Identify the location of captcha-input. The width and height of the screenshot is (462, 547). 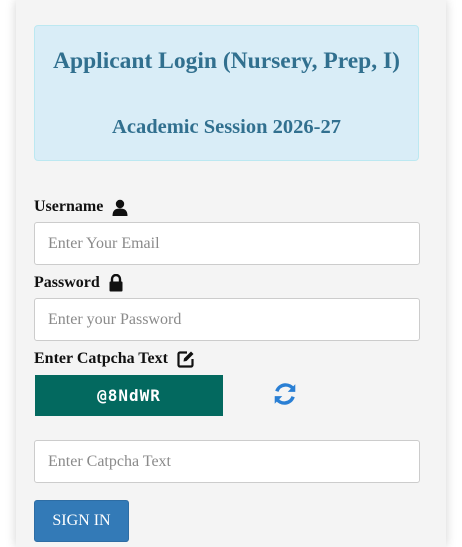
(227, 461).